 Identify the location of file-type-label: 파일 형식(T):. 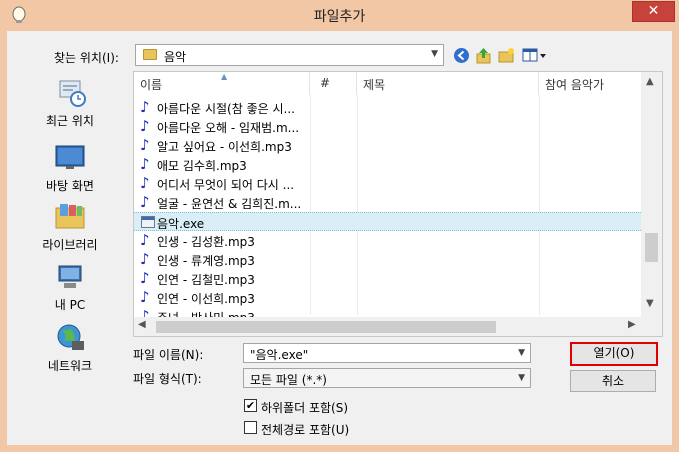
(167, 379).